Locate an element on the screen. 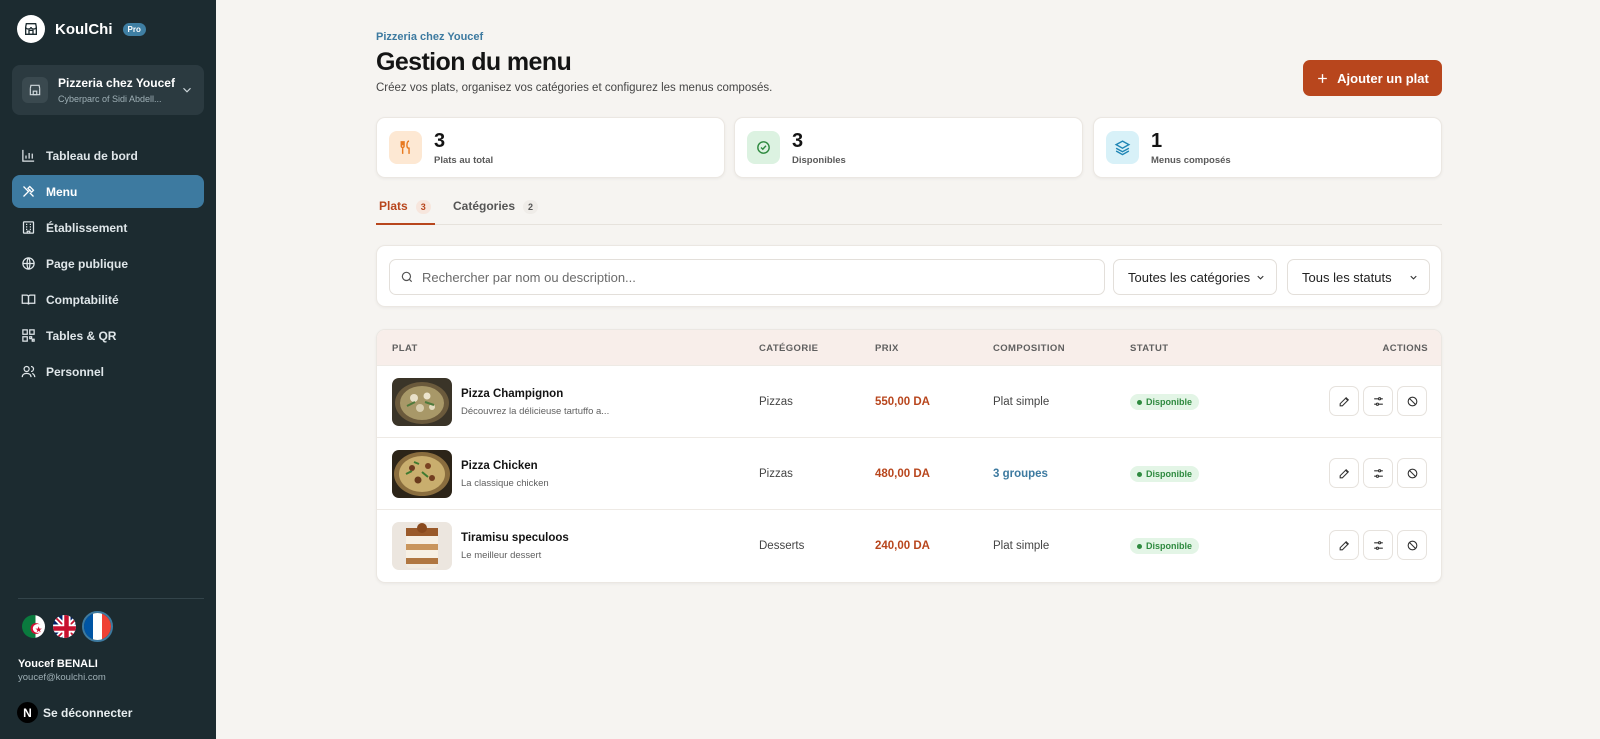 This screenshot has height=739, width=1600. dish-name: Pizza Chicken is located at coordinates (499, 466).